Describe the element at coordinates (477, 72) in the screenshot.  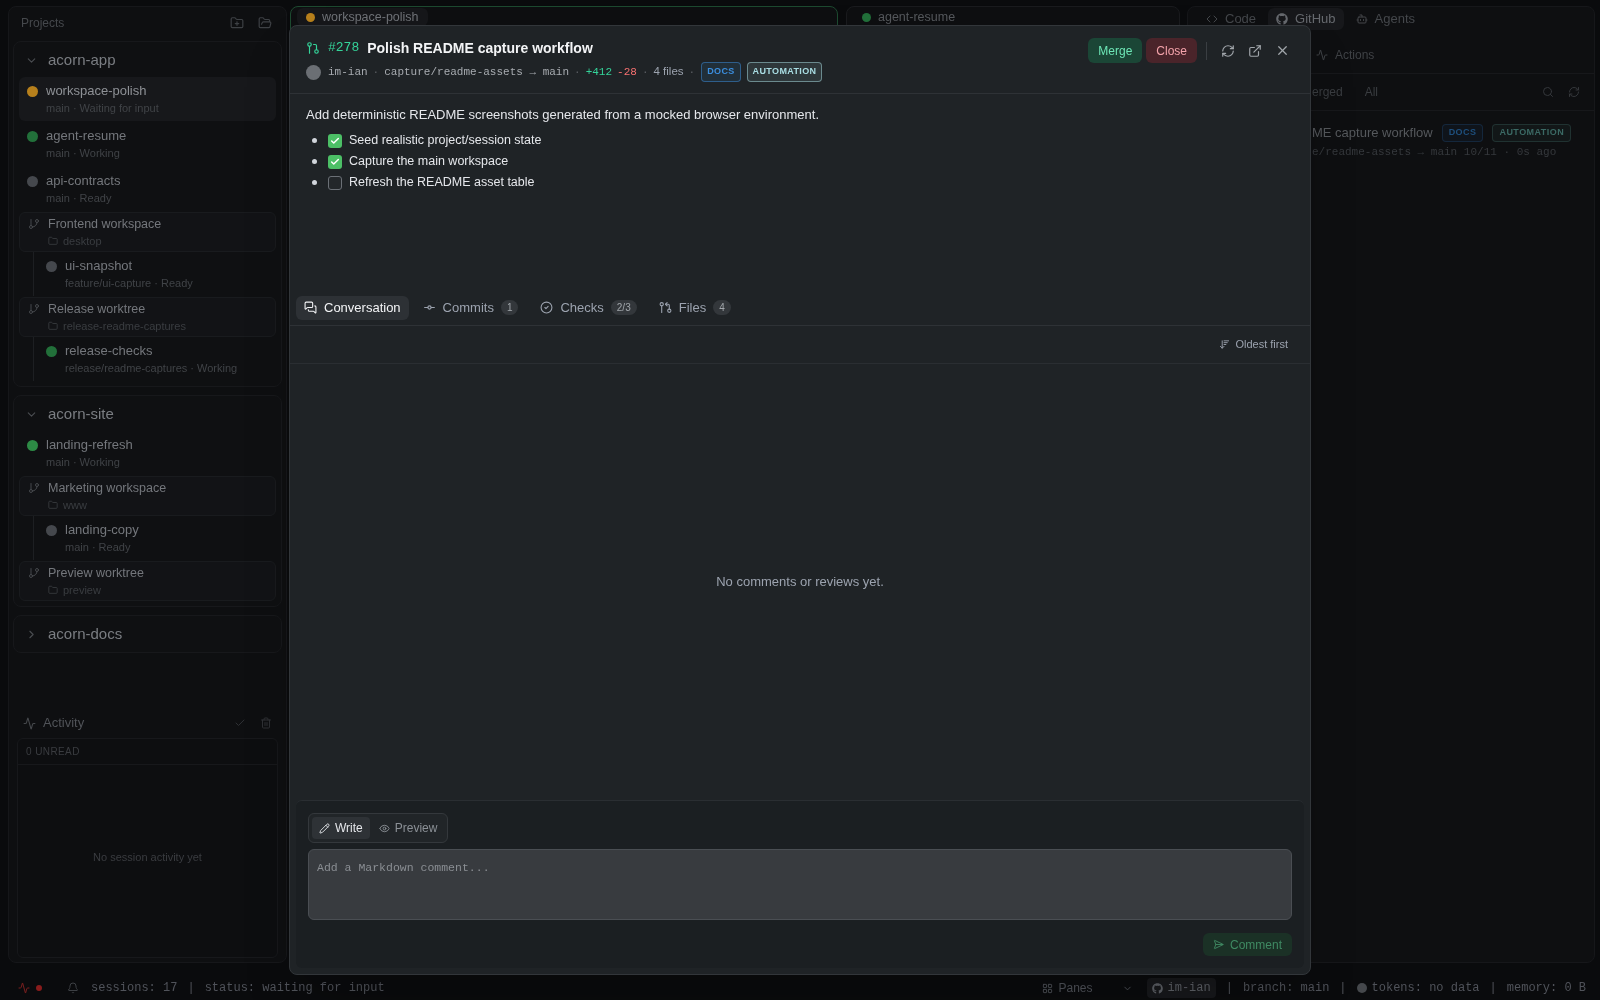
I see `branch-name: capture/readme-assets → main` at that location.